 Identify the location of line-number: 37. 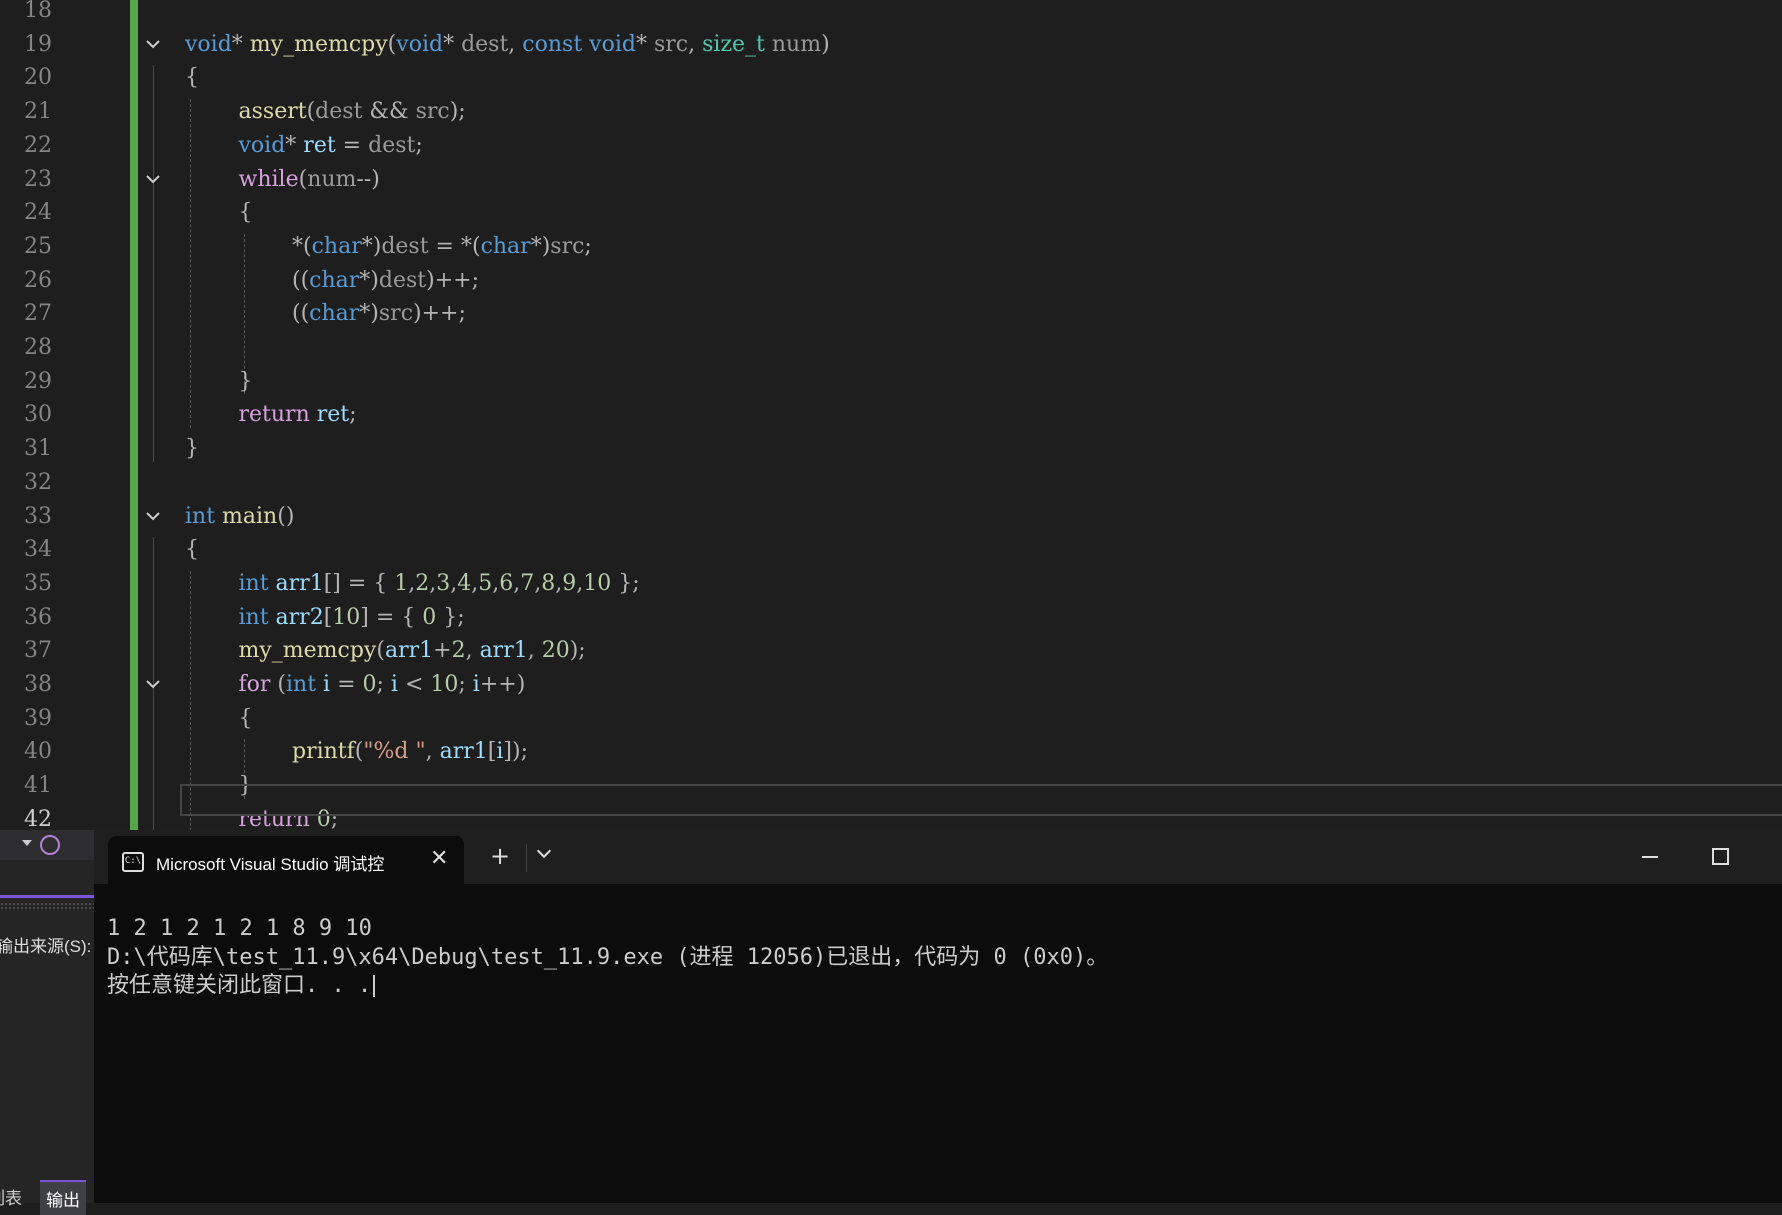
(38, 651).